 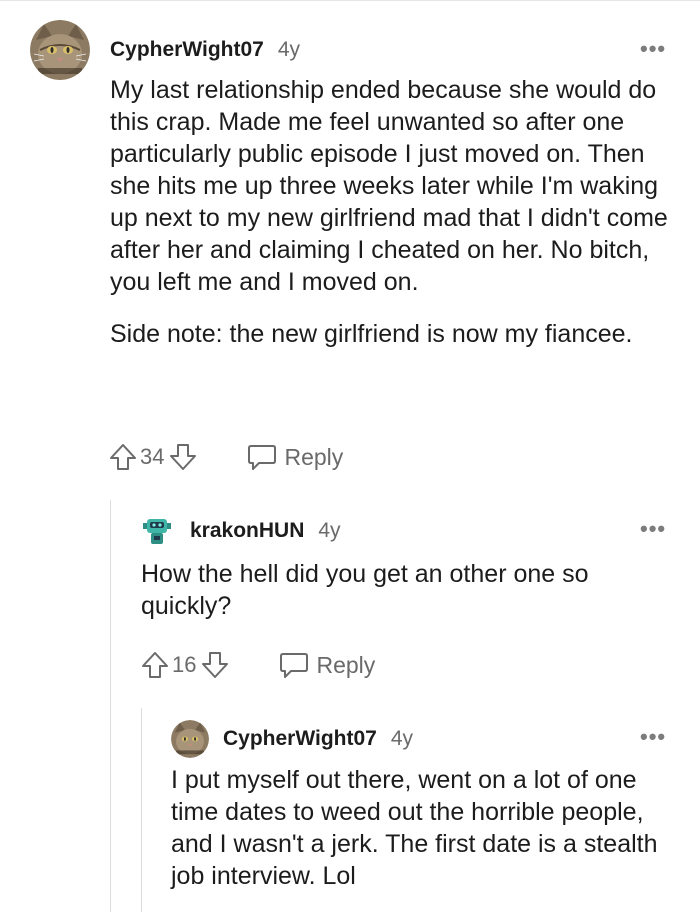 What do you see at coordinates (225, 457) in the screenshot?
I see `comment-1-actions: 34 Reply` at bounding box center [225, 457].